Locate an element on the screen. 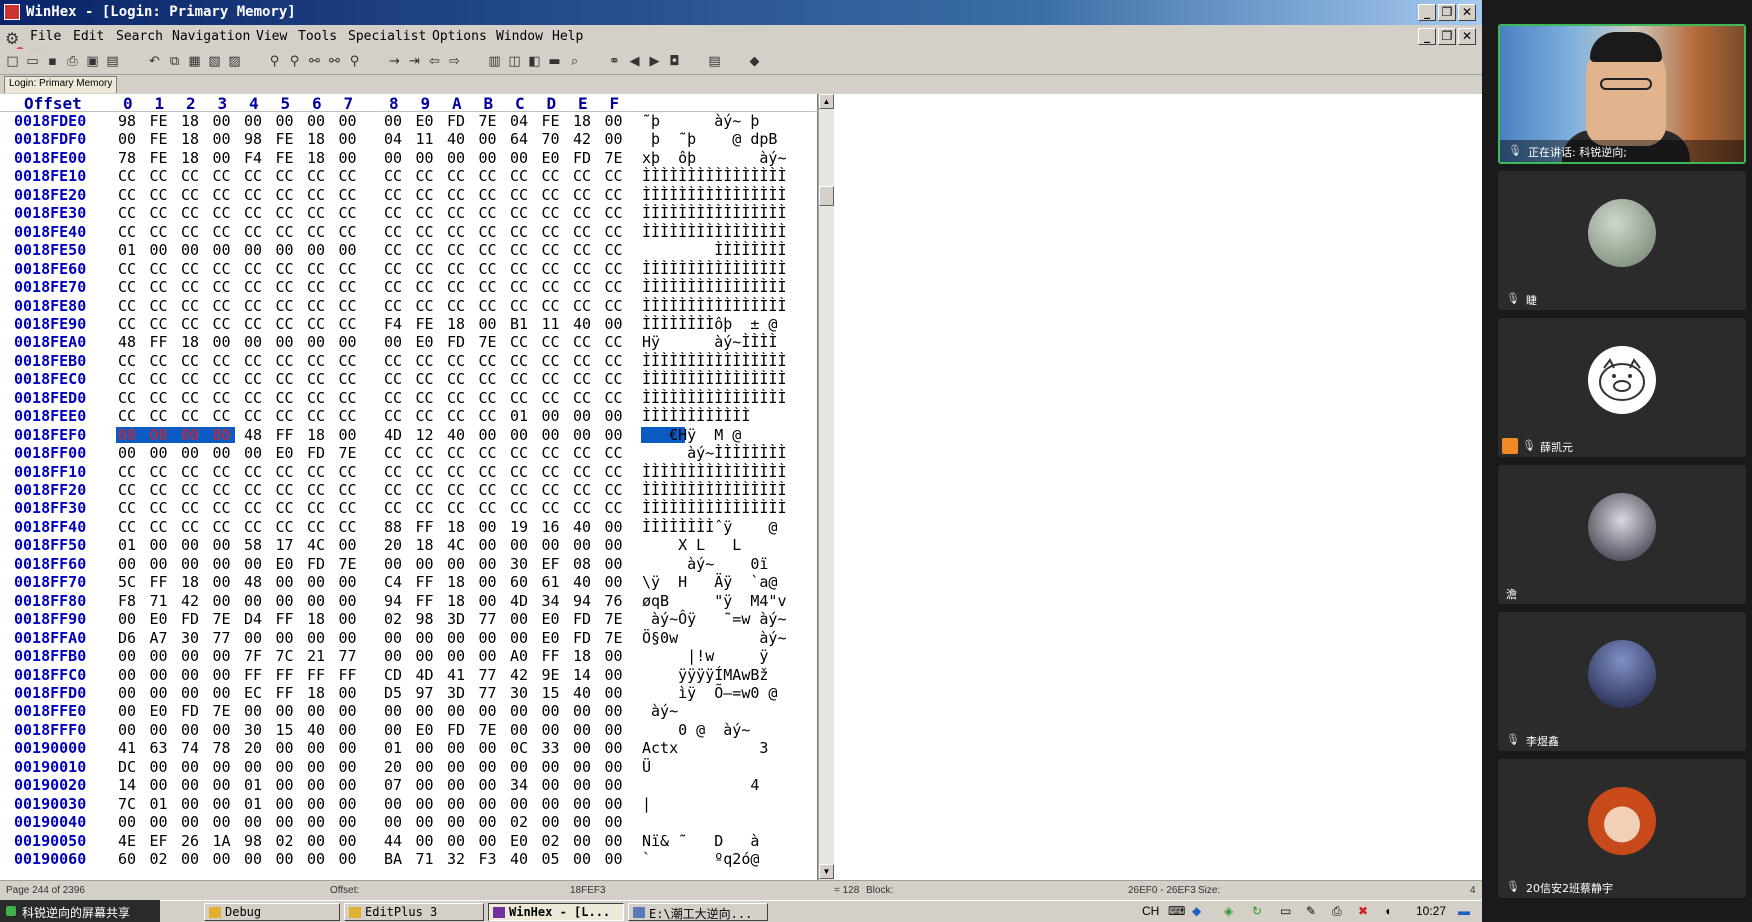 This screenshot has width=1752, height=922. tray-error-icon: ✖ is located at coordinates (1363, 911).